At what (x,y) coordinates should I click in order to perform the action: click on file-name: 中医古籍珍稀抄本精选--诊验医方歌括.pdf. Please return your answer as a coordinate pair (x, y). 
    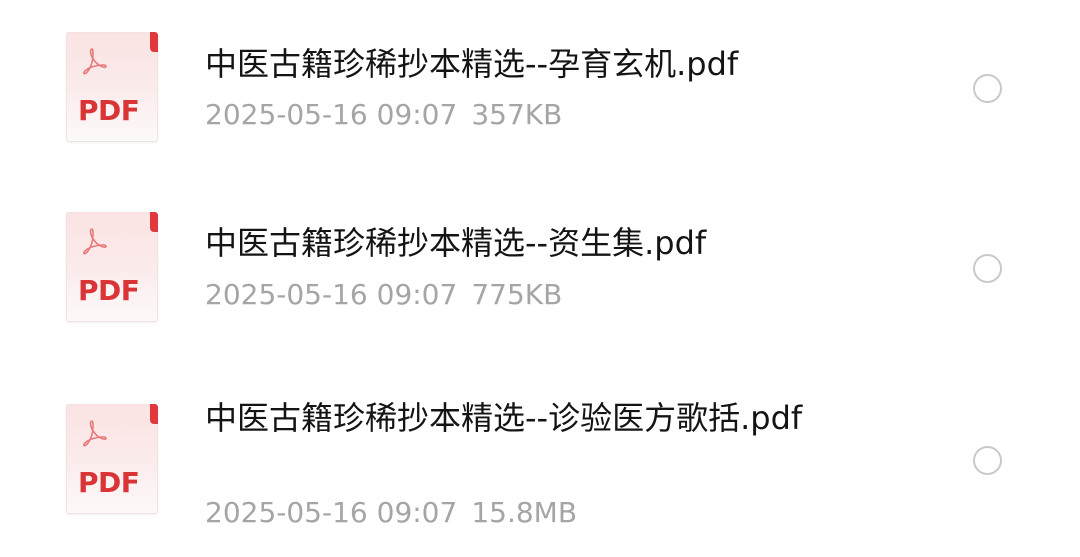
    Looking at the image, I should click on (504, 418).